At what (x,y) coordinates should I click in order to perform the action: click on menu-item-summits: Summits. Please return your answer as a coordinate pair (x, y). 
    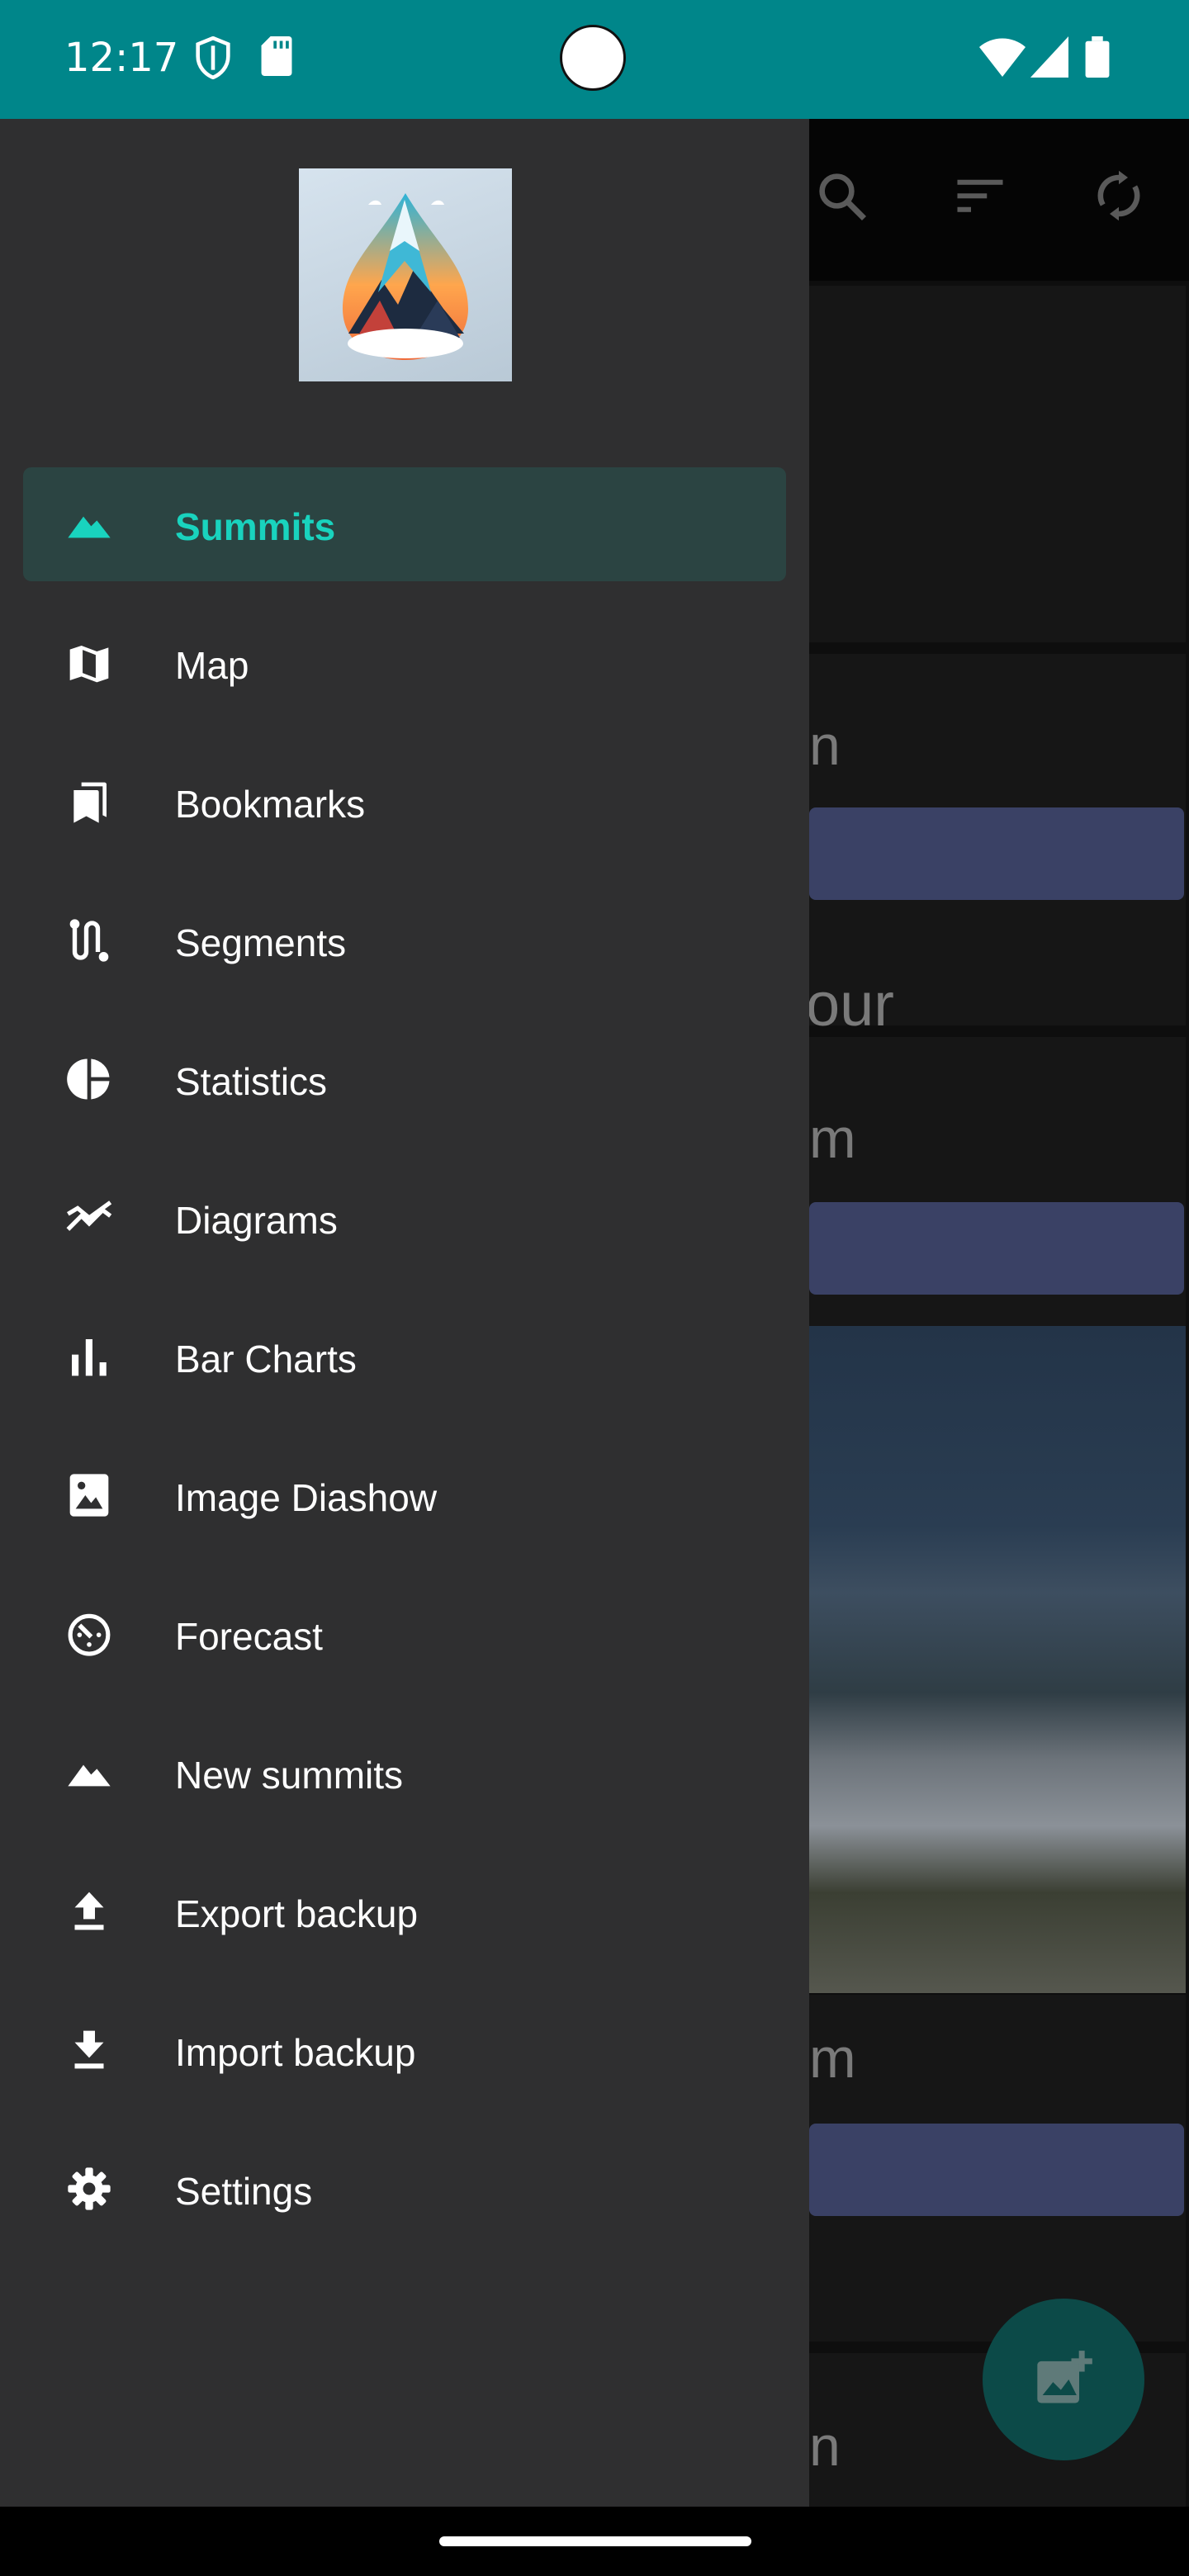
    Looking at the image, I should click on (404, 524).